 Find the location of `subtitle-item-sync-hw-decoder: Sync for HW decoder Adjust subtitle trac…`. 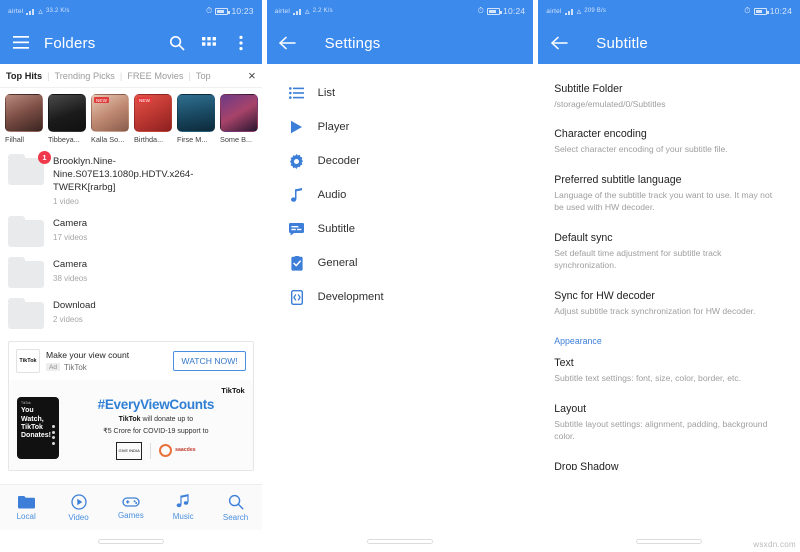

subtitle-item-sync-hw-decoder: Sync for HW decoder Adjust subtitle trac… is located at coordinates (669, 303).